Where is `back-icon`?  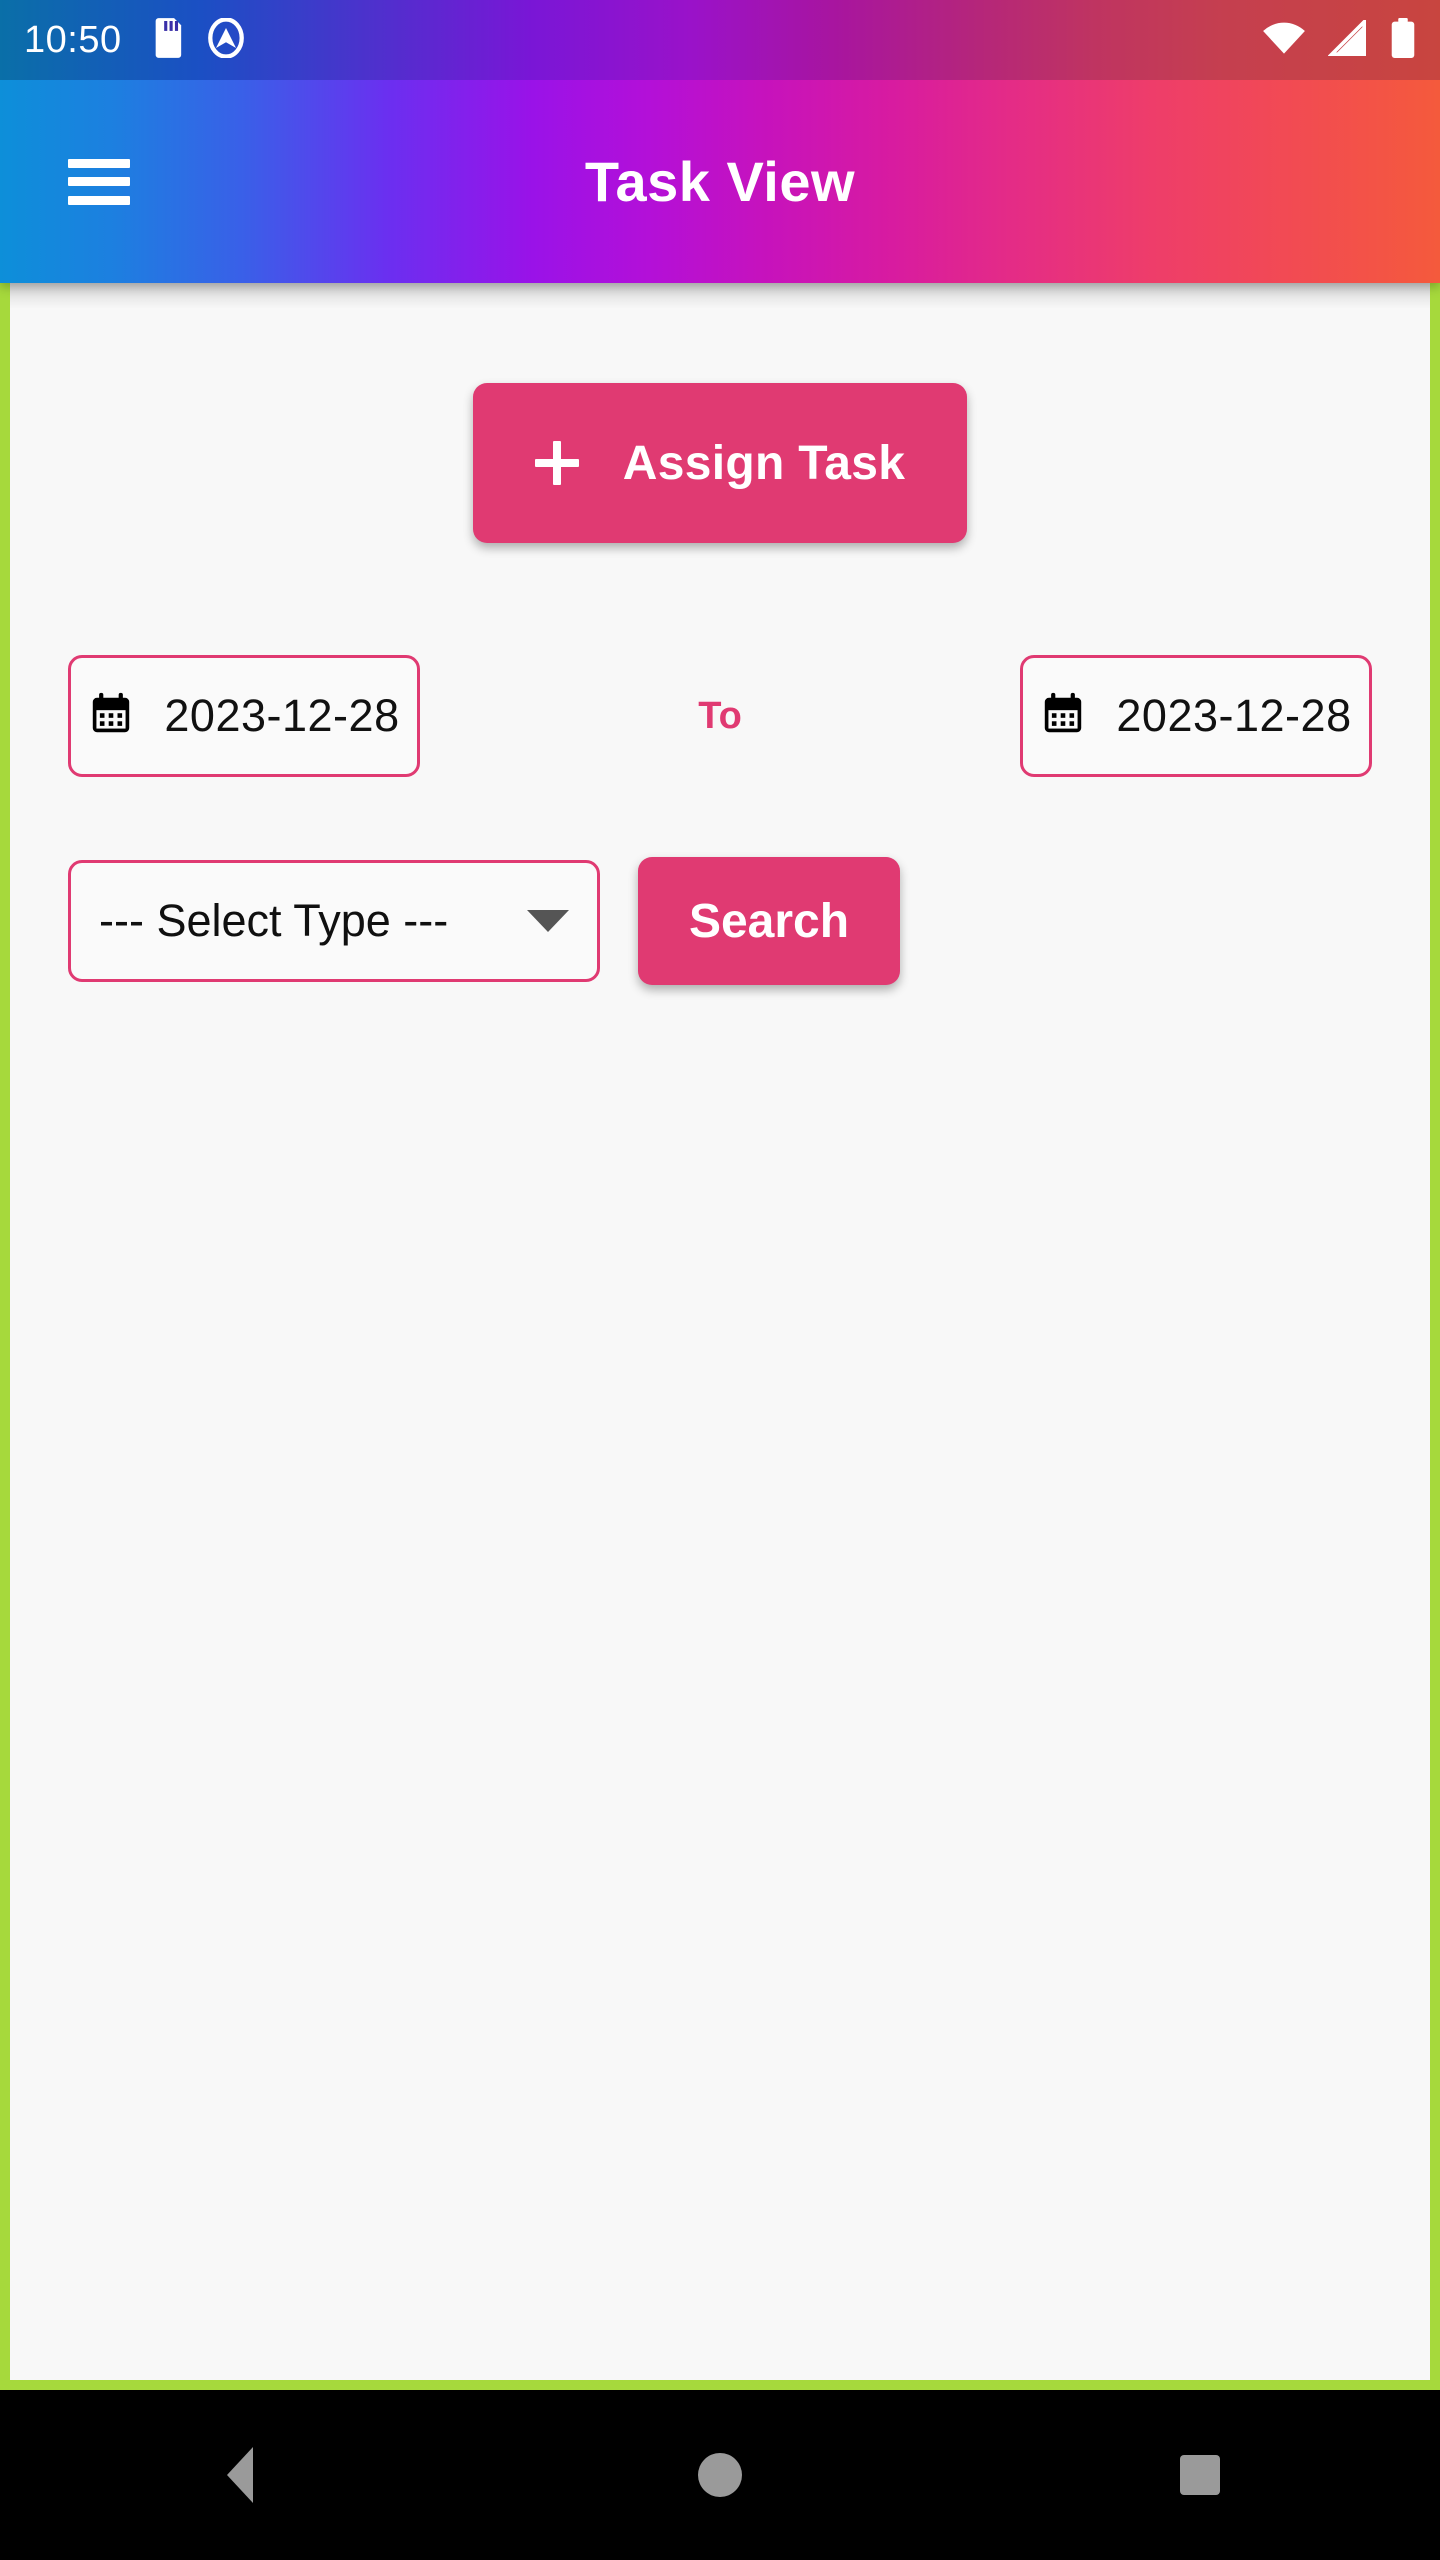
back-icon is located at coordinates (240, 2475).